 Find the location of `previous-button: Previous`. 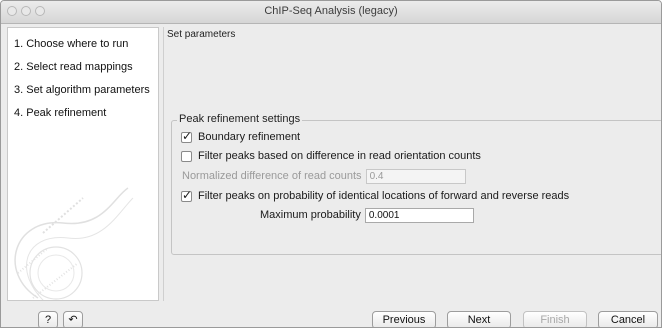

previous-button: Previous is located at coordinates (404, 319).